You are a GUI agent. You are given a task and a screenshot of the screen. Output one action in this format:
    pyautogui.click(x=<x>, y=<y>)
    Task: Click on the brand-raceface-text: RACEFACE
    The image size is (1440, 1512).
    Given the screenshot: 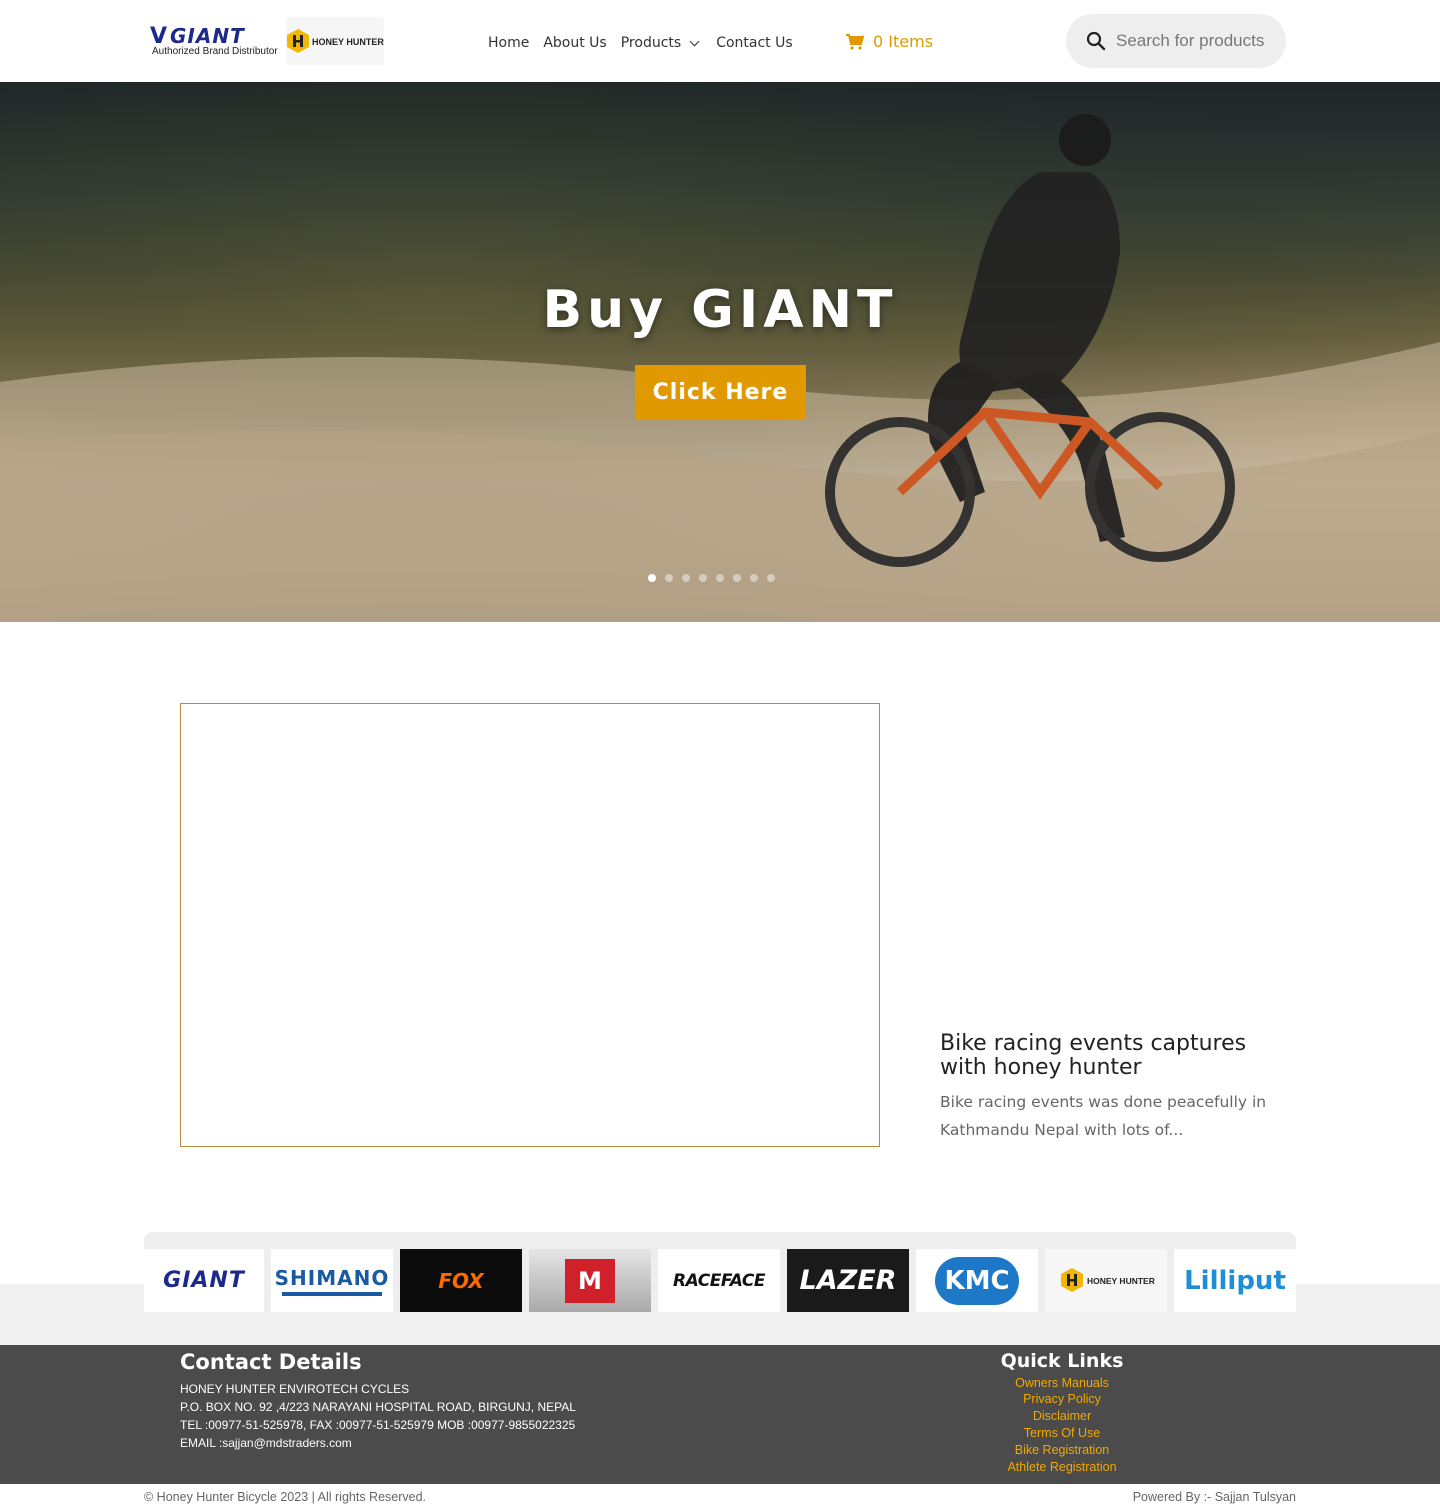 What is the action you would take?
    pyautogui.click(x=719, y=1280)
    